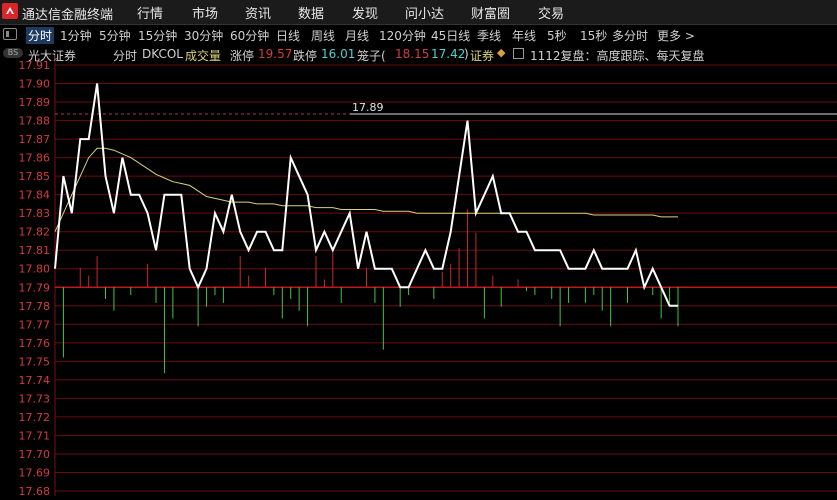  What do you see at coordinates (35, 491) in the screenshot?
I see `price-tick-label: 17.68` at bounding box center [35, 491].